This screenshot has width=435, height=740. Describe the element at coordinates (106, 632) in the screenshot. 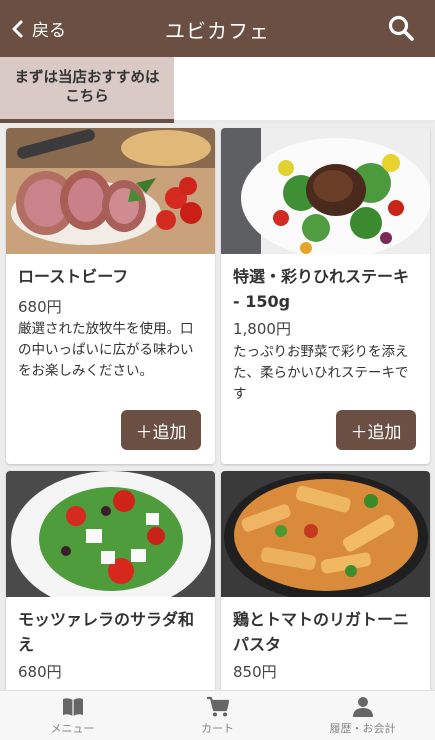

I see `menu-item-name: モッツァレラのサラダ和え` at that location.